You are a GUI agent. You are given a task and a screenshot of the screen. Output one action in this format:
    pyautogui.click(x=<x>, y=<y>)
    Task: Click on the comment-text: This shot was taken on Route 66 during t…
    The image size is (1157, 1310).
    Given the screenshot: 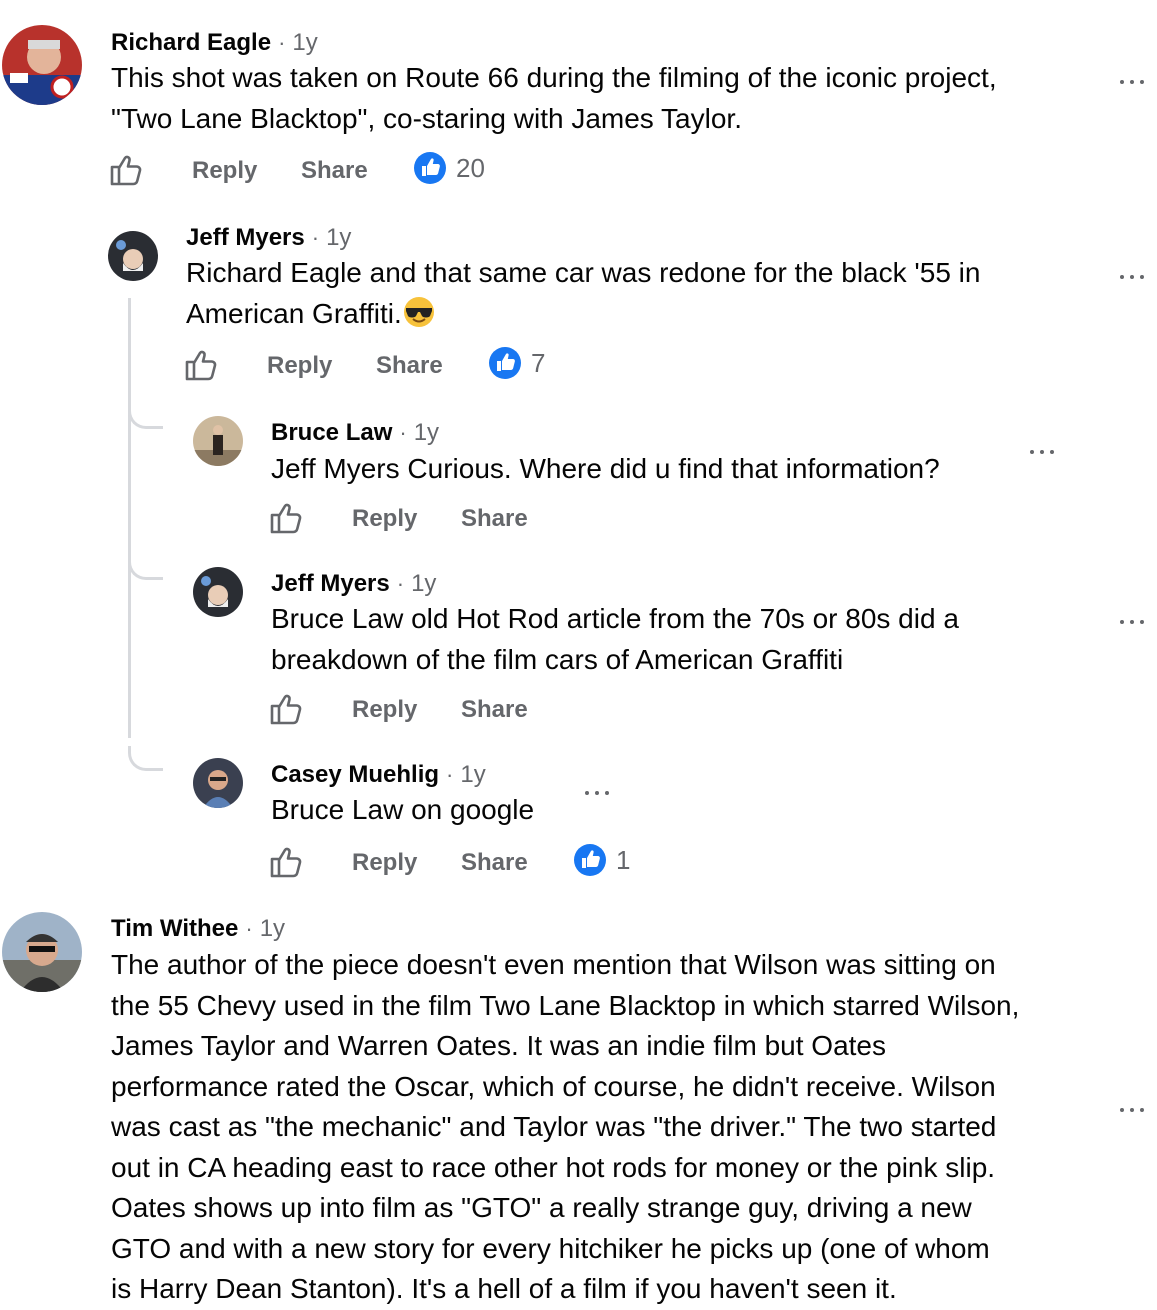 What is the action you would take?
    pyautogui.click(x=554, y=98)
    